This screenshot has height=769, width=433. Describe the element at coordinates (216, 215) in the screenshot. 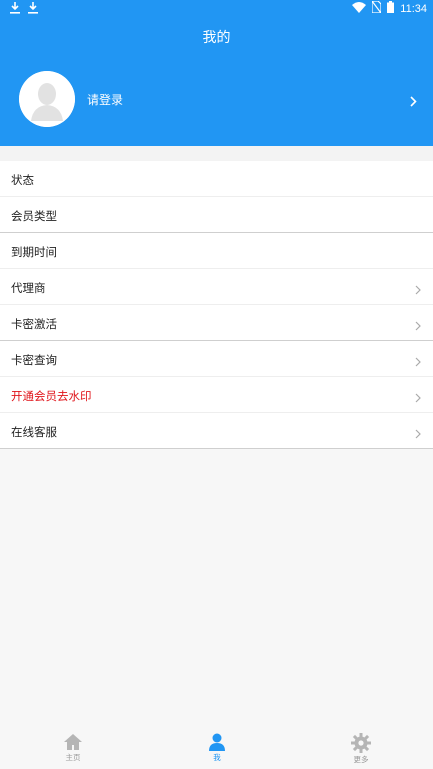

I see `list-item-member-type: 会员类型` at that location.